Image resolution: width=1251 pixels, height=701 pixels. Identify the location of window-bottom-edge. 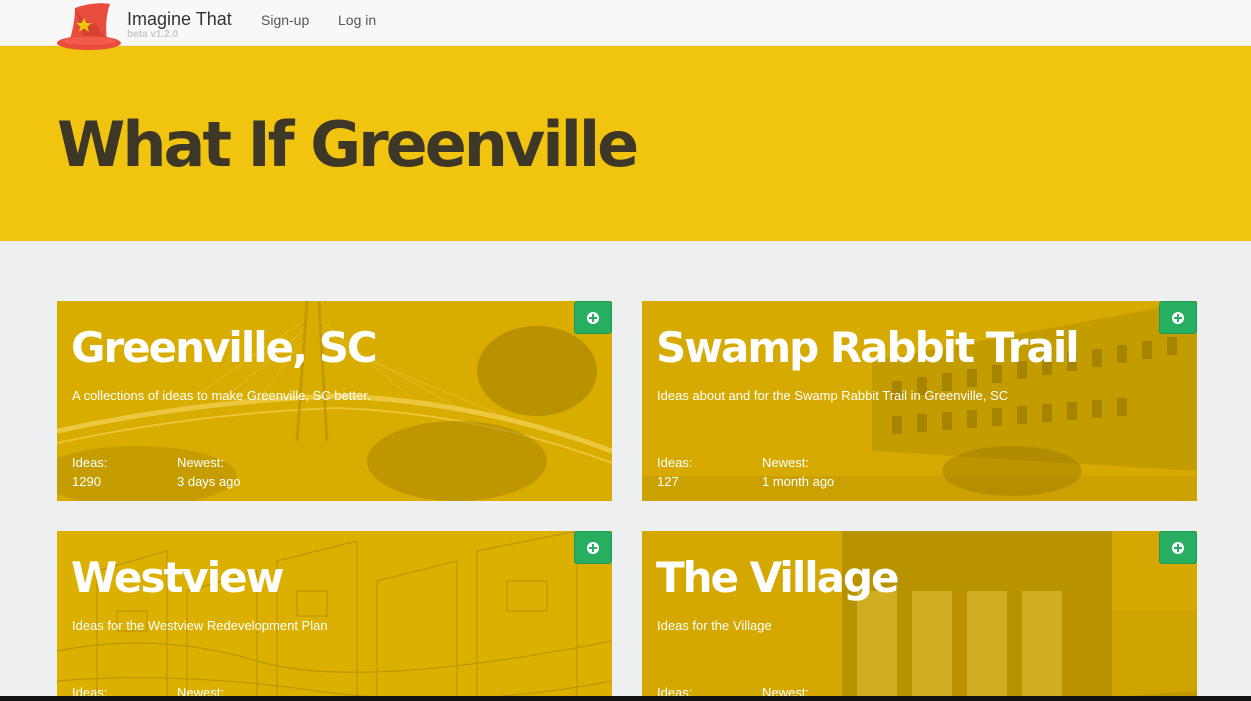
(625, 698).